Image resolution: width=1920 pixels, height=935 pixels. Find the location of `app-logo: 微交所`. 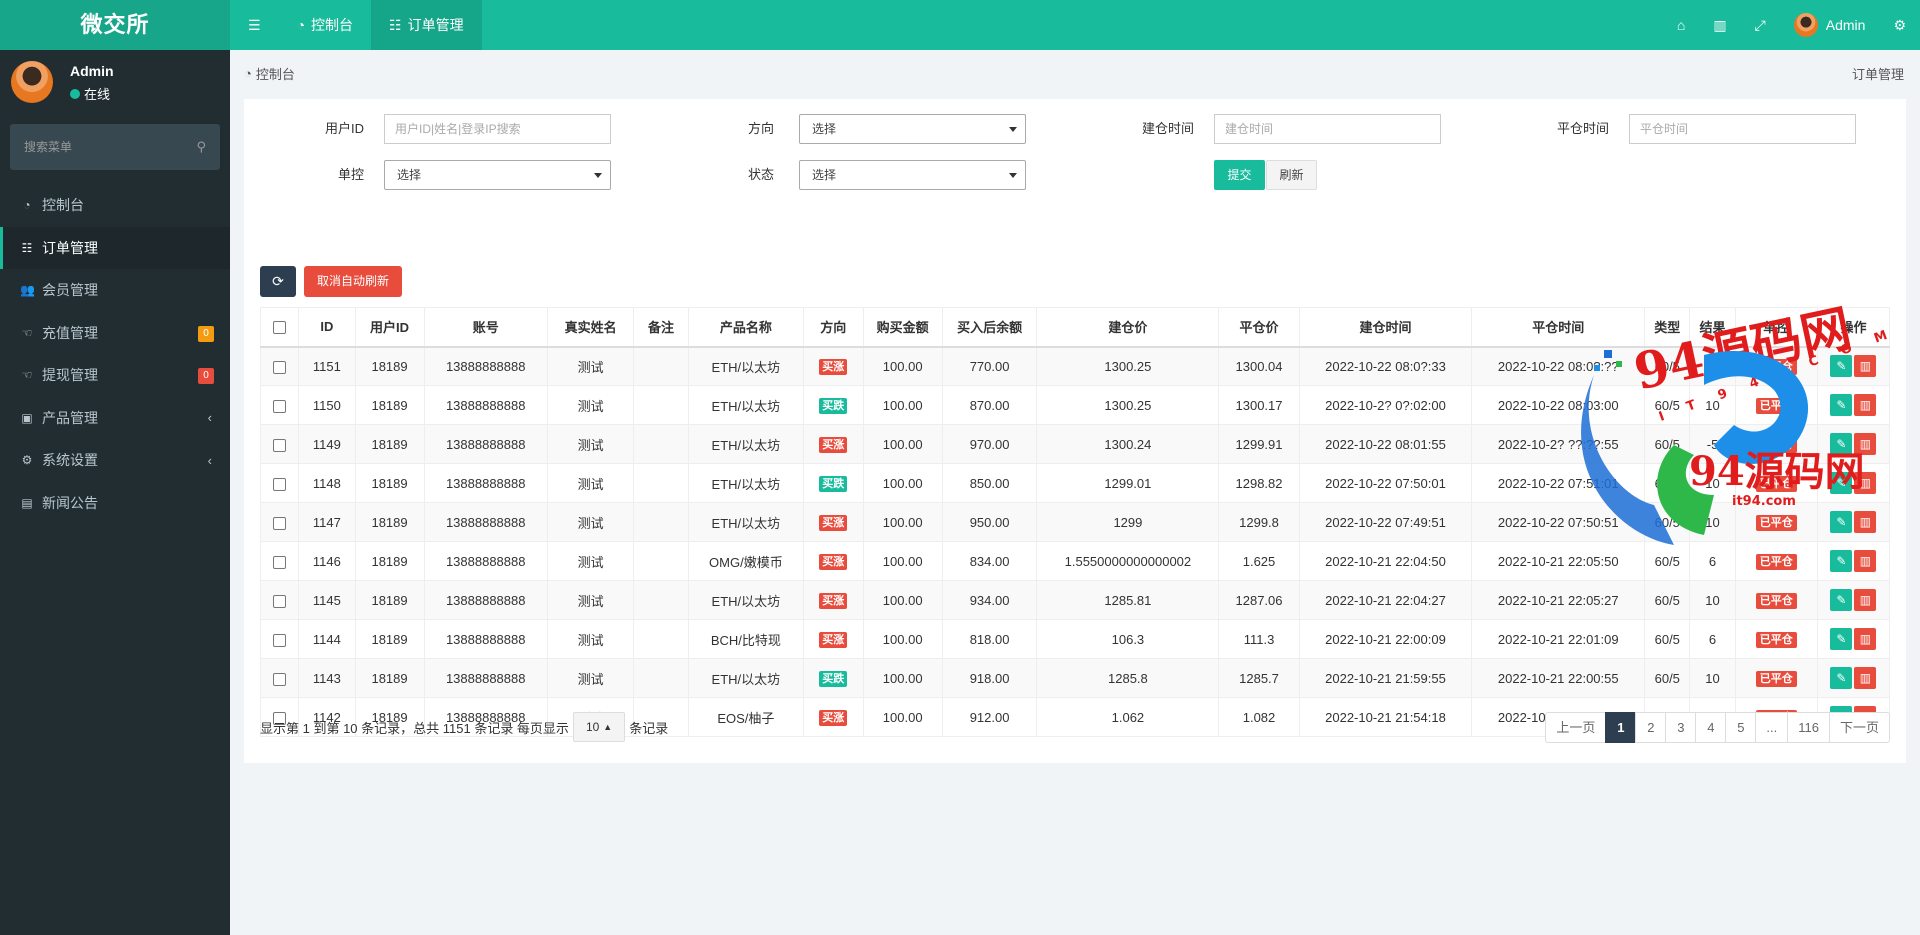

app-logo: 微交所 is located at coordinates (115, 25).